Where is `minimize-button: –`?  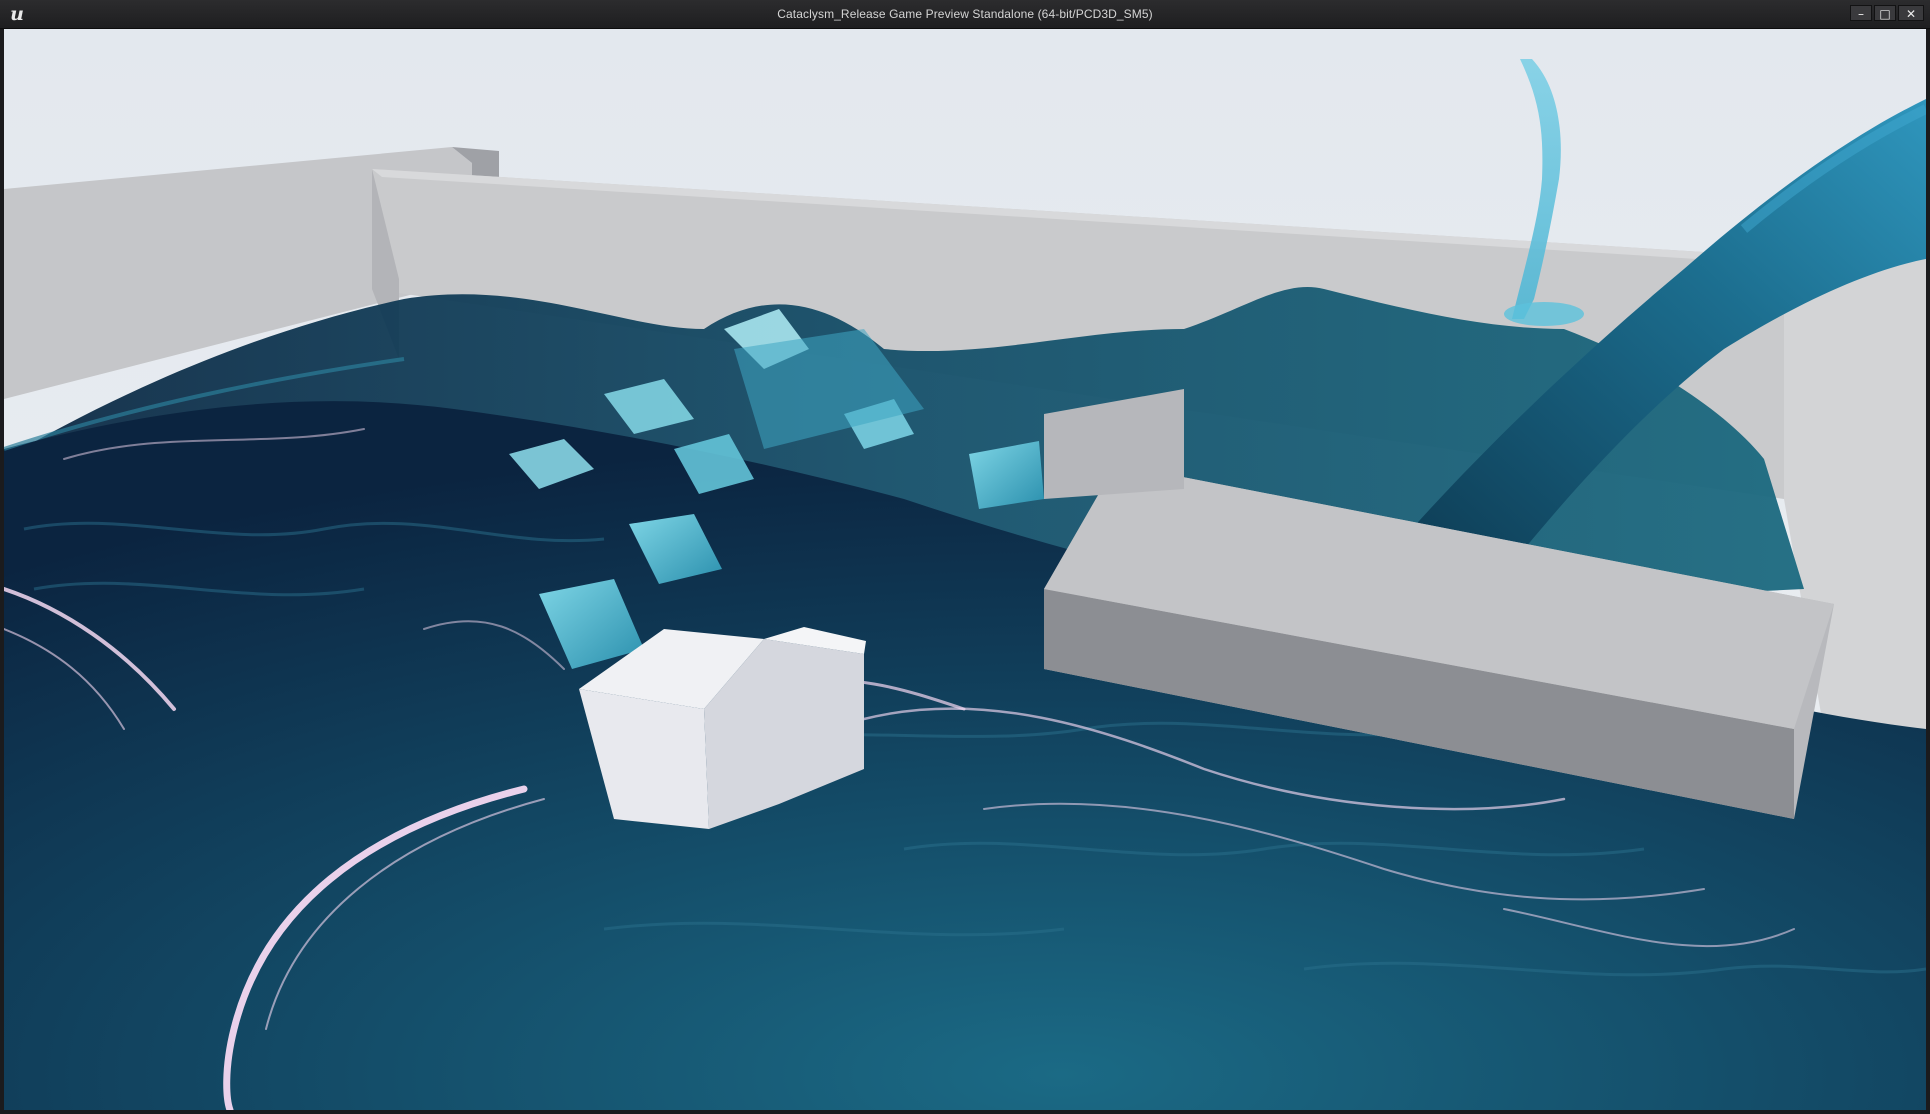
minimize-button: – is located at coordinates (1861, 13).